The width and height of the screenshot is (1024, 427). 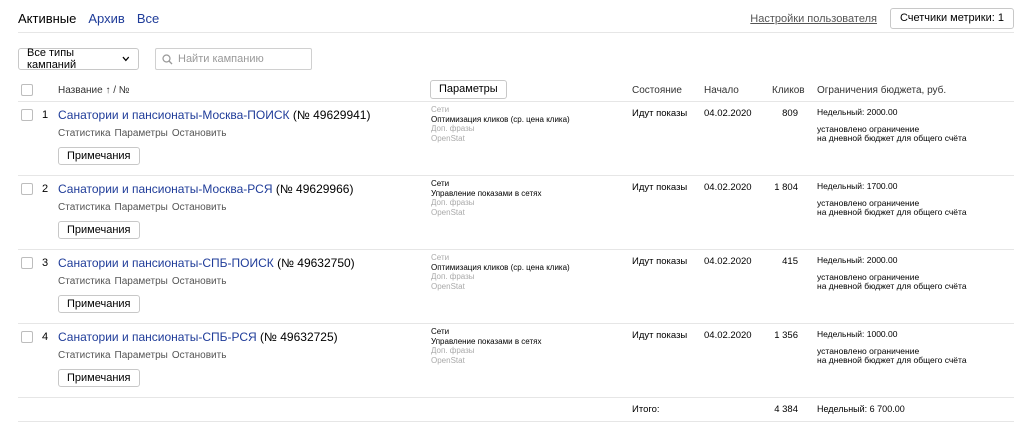 I want to click on campaign-type-select: Все типы кампаний, so click(x=78, y=59).